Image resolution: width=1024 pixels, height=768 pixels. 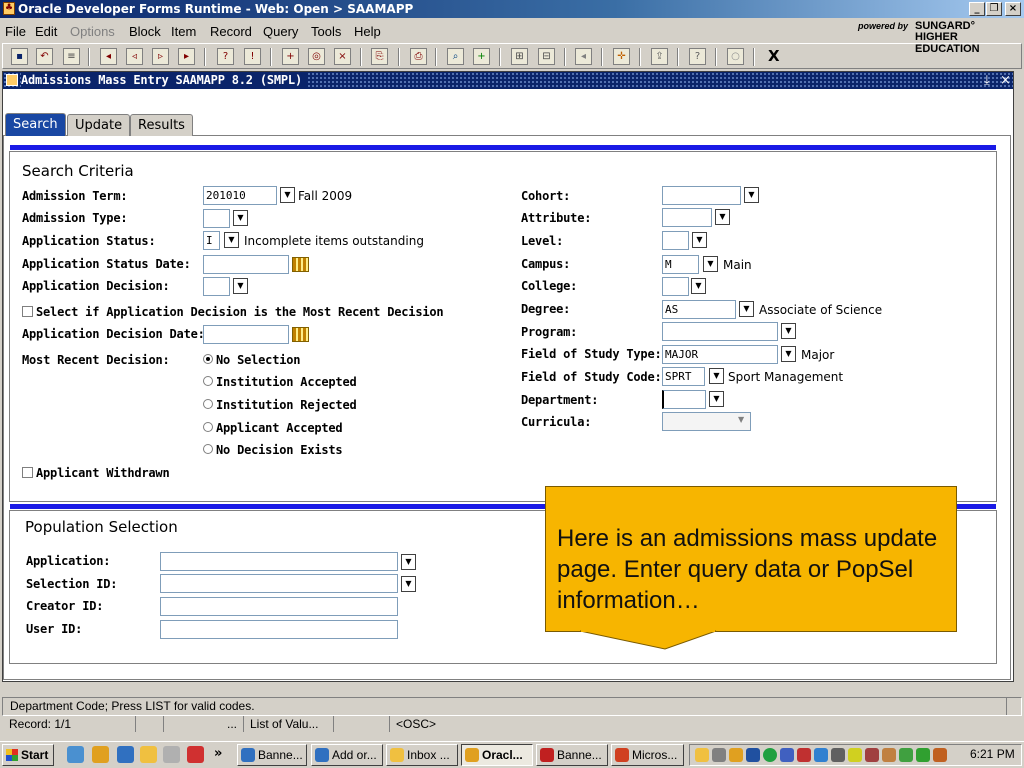 What do you see at coordinates (722, 217) in the screenshot?
I see `attribute-dropdown-icon: ▼` at bounding box center [722, 217].